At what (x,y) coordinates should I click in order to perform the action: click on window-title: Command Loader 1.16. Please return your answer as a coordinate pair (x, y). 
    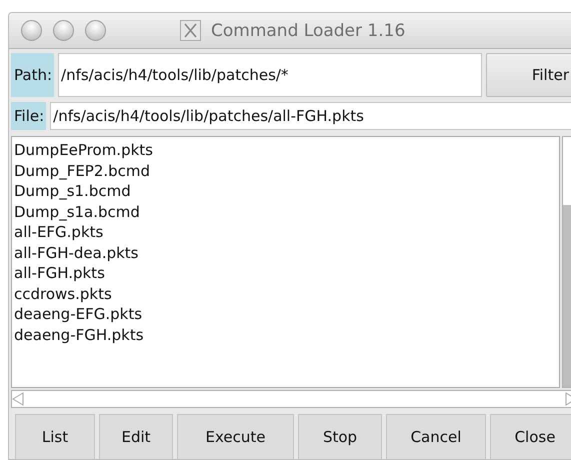
    Looking at the image, I should click on (308, 30).